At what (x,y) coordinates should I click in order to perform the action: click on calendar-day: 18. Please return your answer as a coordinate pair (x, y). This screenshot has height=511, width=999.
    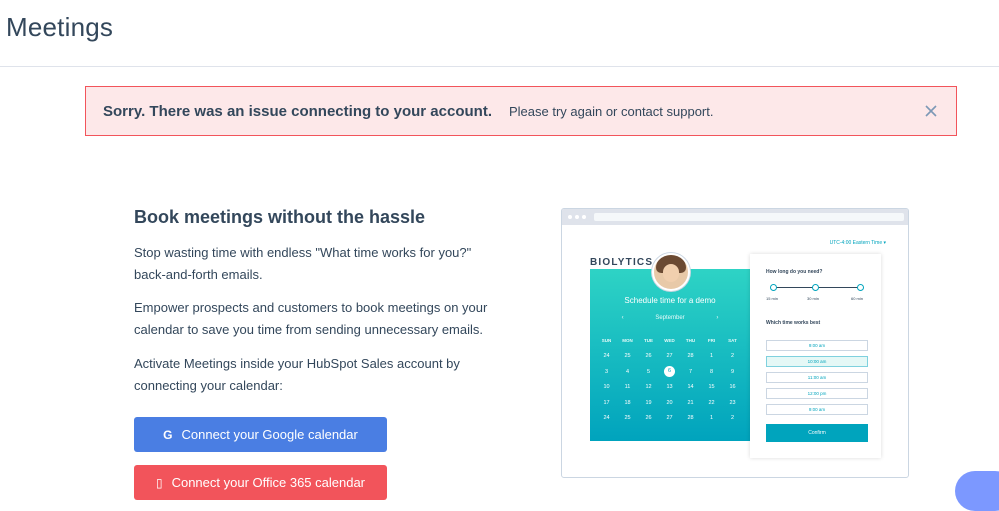
    Looking at the image, I should click on (627, 403).